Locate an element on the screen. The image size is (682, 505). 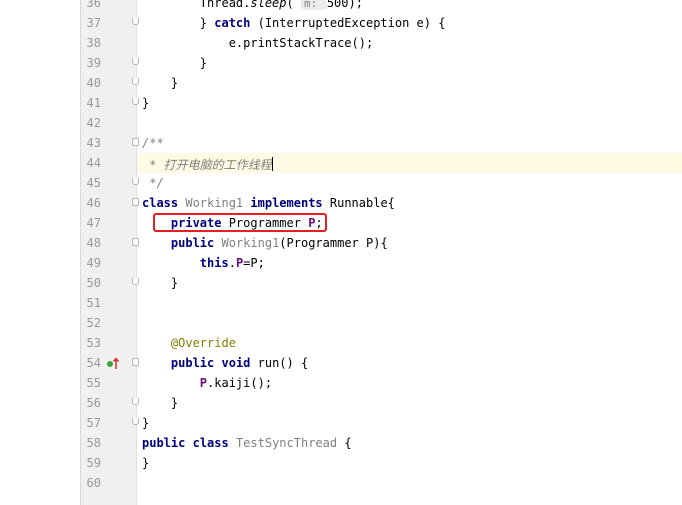
line-number: 37 is located at coordinates (93, 23).